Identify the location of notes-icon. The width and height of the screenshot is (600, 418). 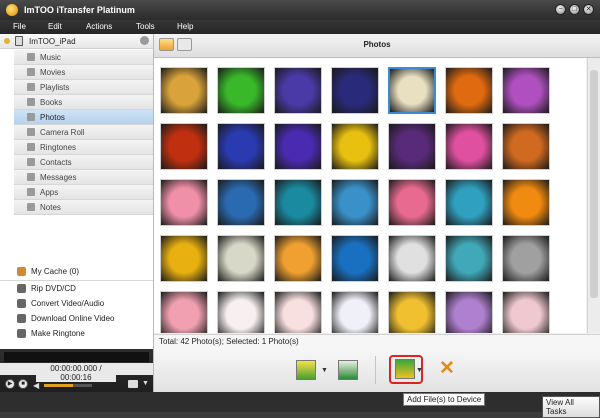
(31, 207).